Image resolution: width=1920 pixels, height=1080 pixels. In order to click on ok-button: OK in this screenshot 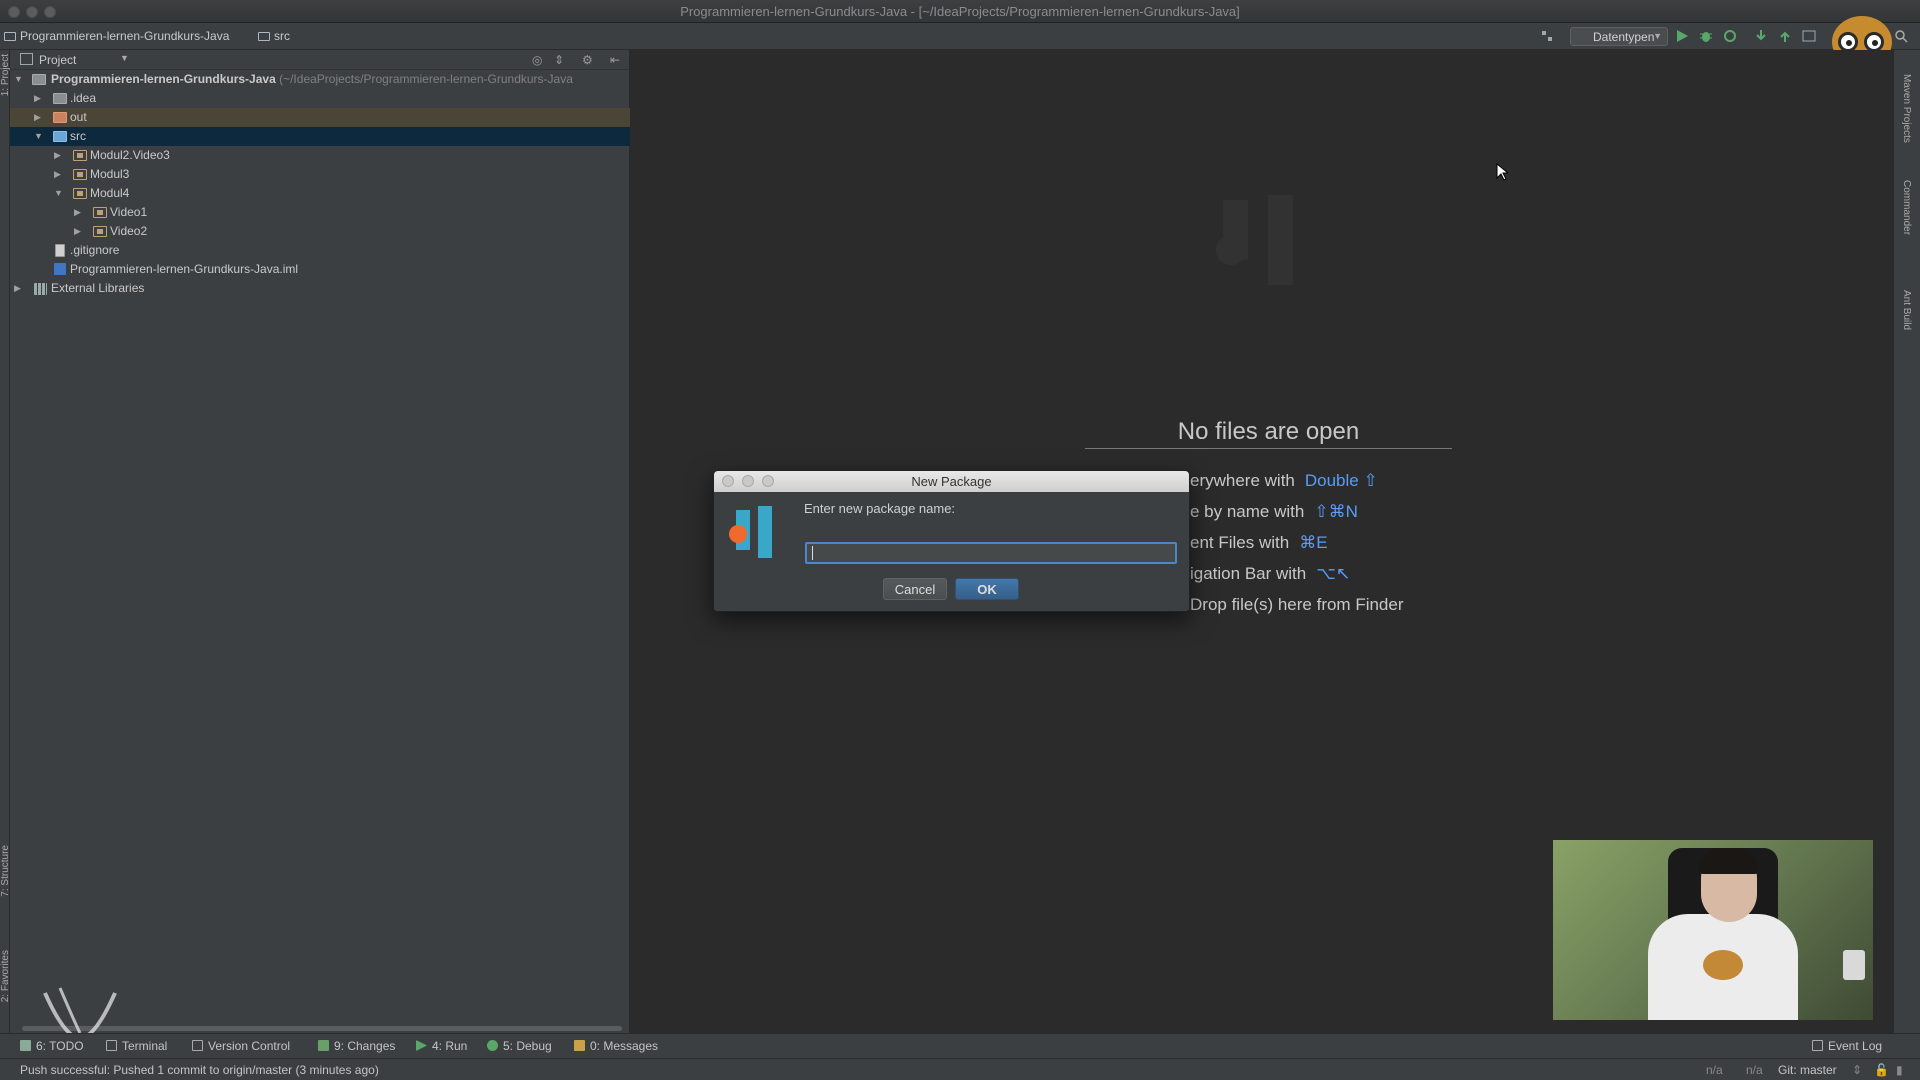, I will do `click(987, 589)`.